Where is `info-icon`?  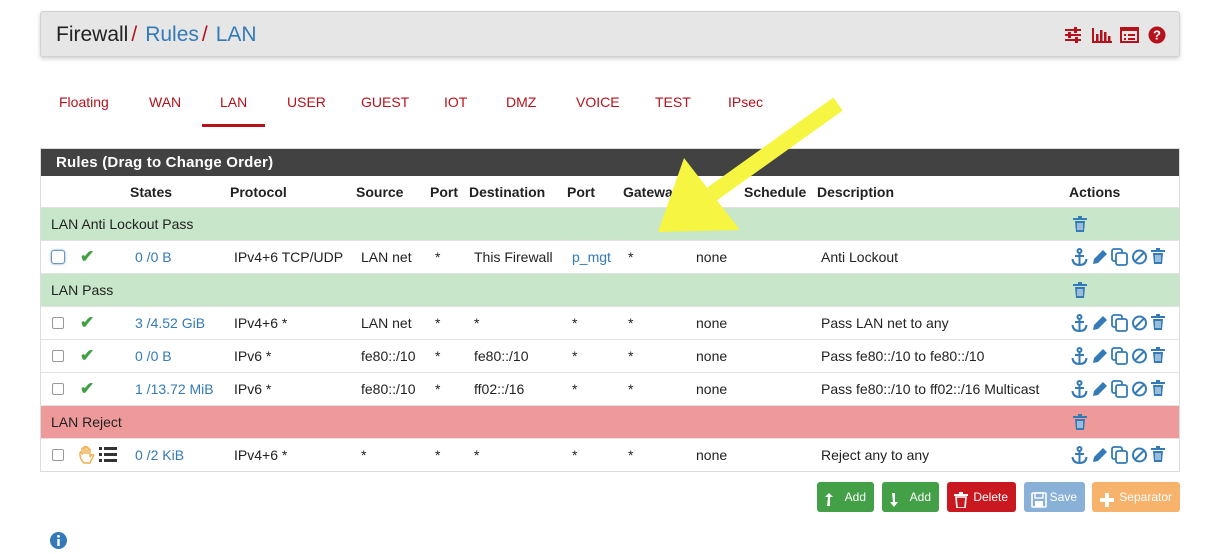 info-icon is located at coordinates (58, 540).